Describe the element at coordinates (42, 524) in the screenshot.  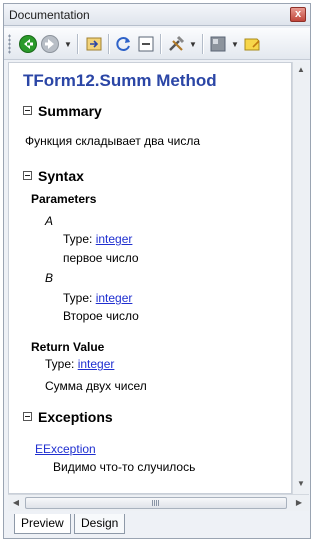
I see `tab-preview: Preview` at that location.